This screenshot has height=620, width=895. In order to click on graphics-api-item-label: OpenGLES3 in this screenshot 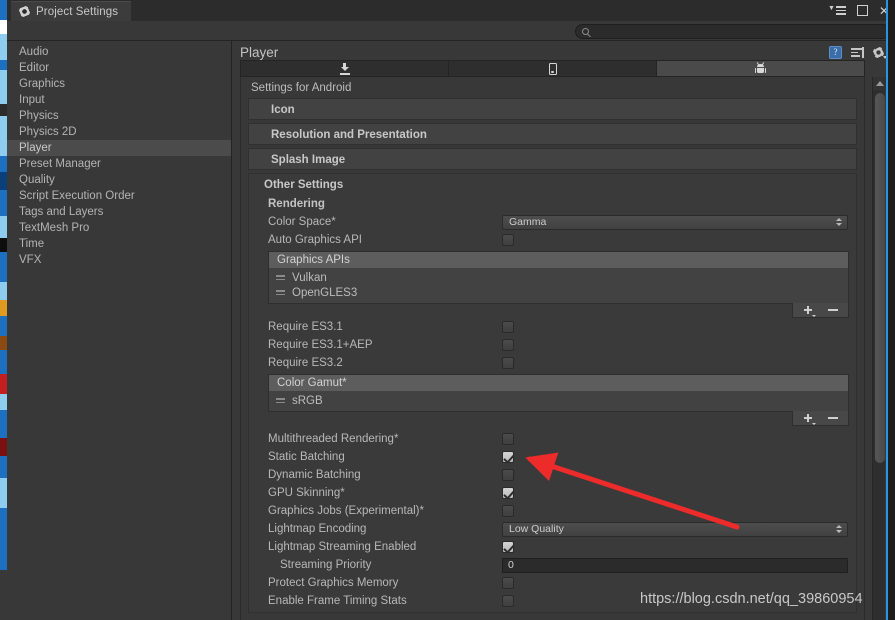, I will do `click(325, 292)`.